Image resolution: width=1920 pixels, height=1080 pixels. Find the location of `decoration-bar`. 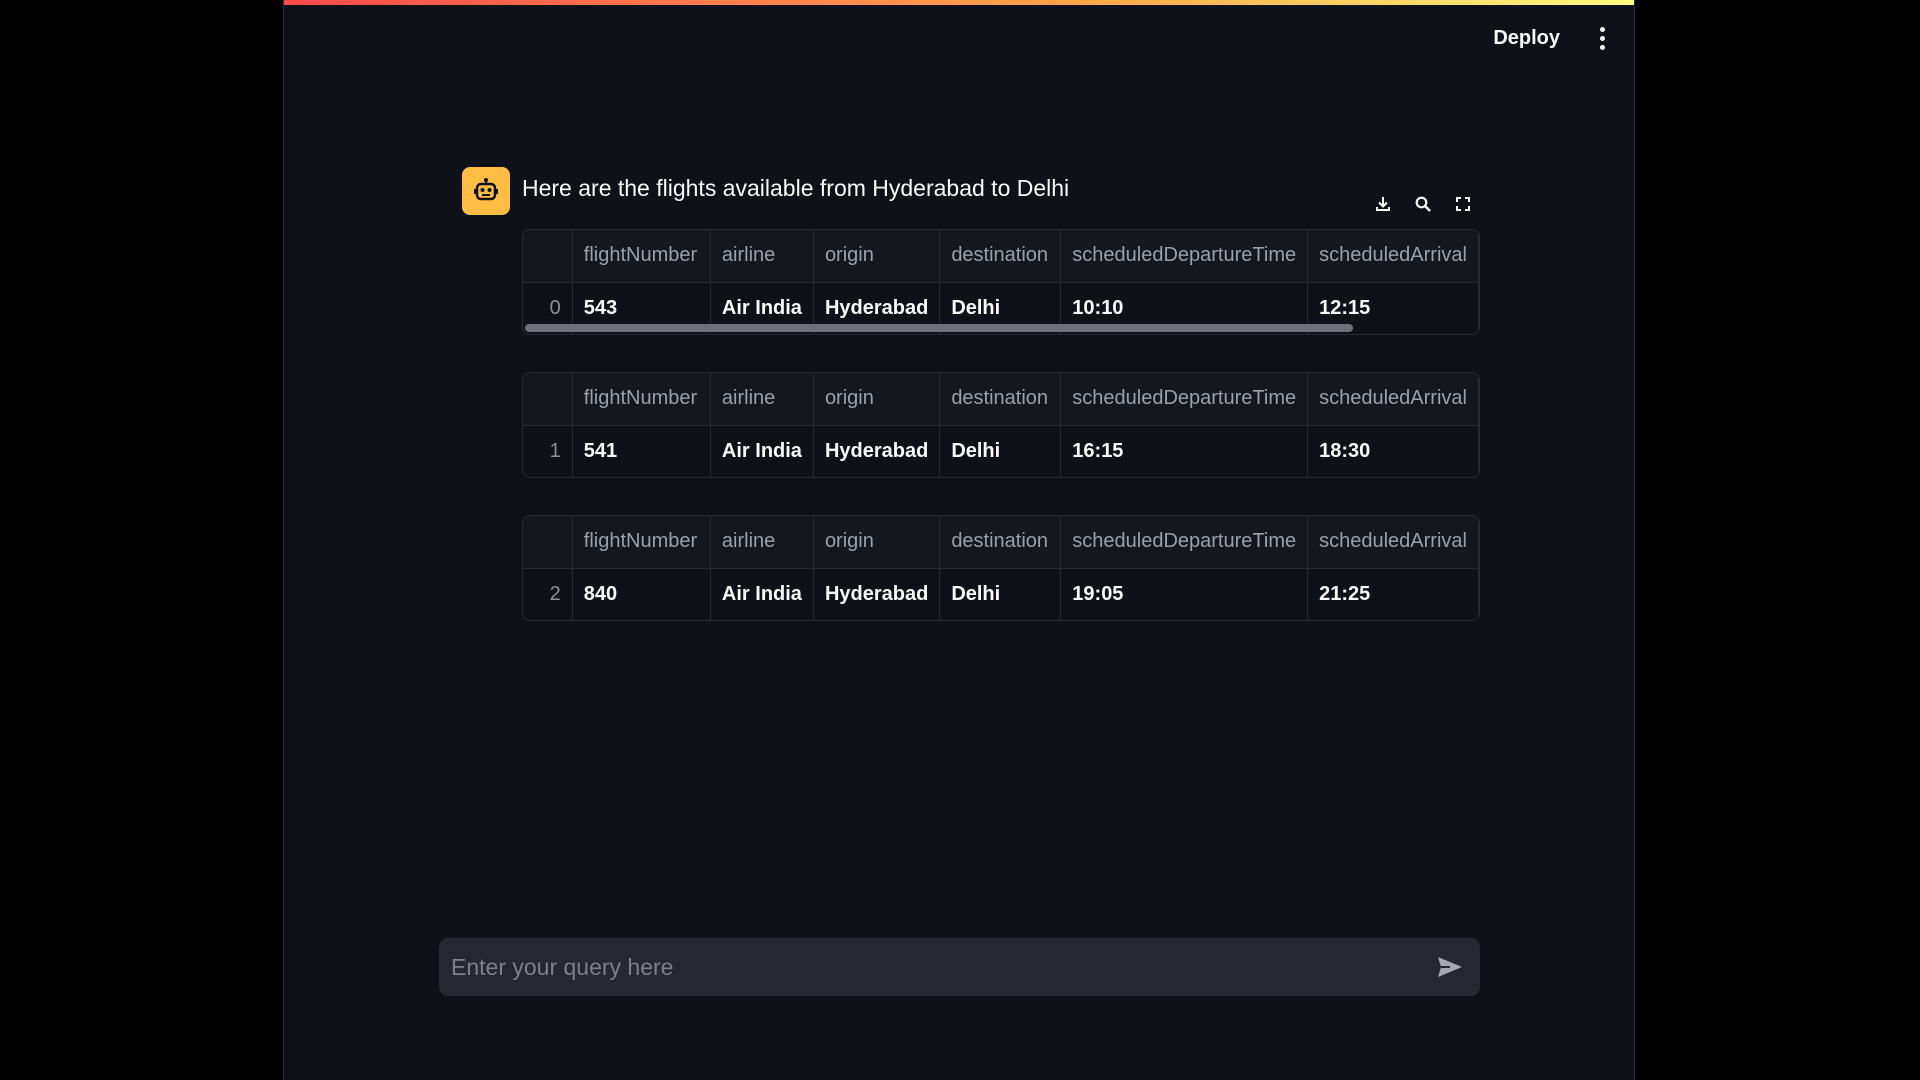

decoration-bar is located at coordinates (959, 2).